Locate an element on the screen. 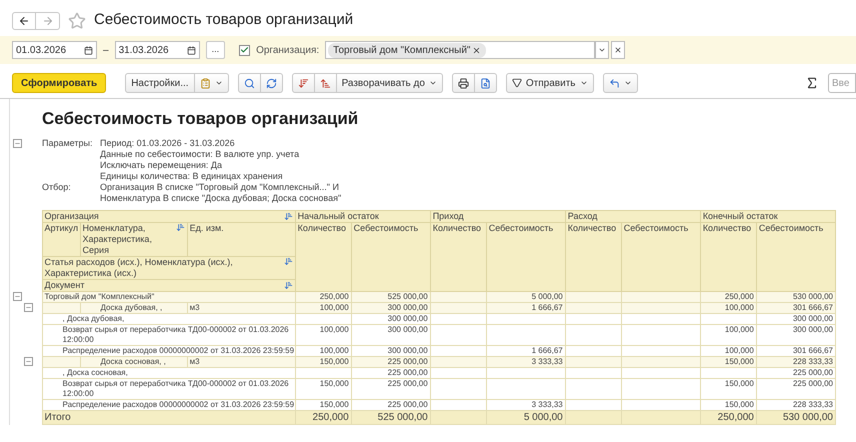  sort-up-button is located at coordinates (325, 83).